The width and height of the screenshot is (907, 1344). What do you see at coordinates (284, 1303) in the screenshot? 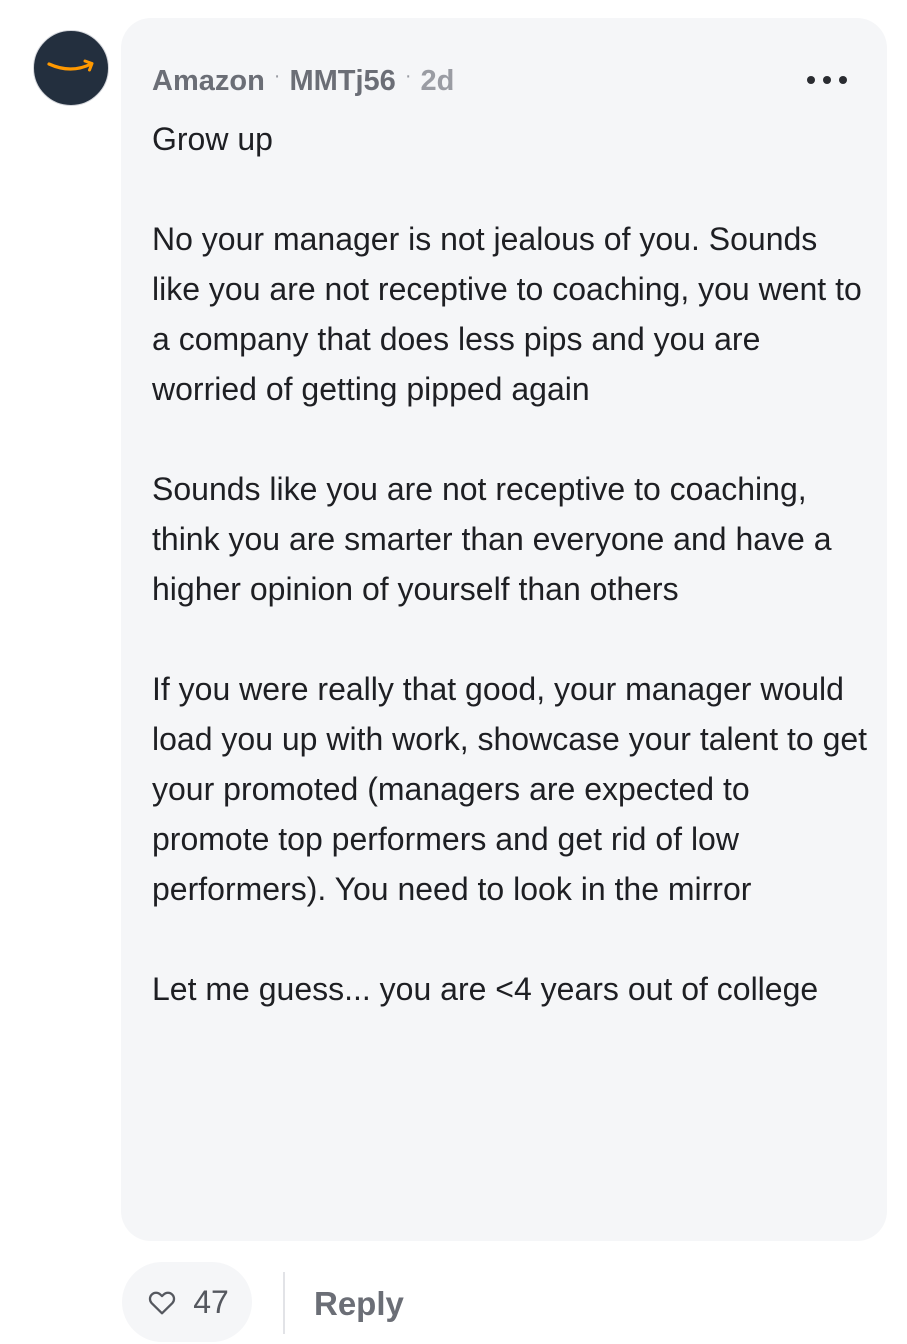
I see `action-divider` at bounding box center [284, 1303].